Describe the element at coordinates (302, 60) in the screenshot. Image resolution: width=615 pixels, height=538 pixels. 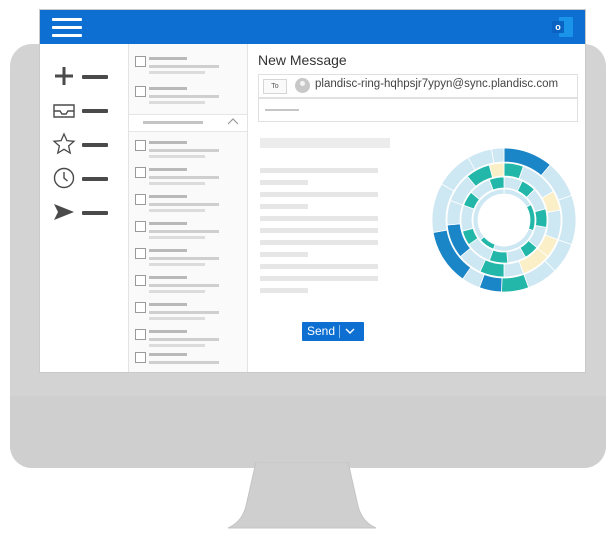
I see `compose-title: New Message` at that location.